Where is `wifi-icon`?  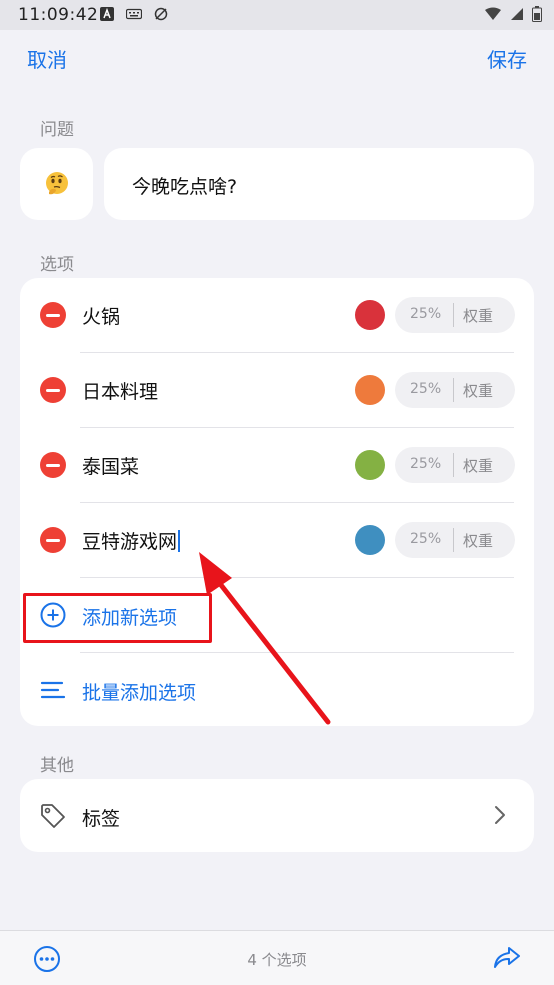
wifi-icon is located at coordinates (493, 13).